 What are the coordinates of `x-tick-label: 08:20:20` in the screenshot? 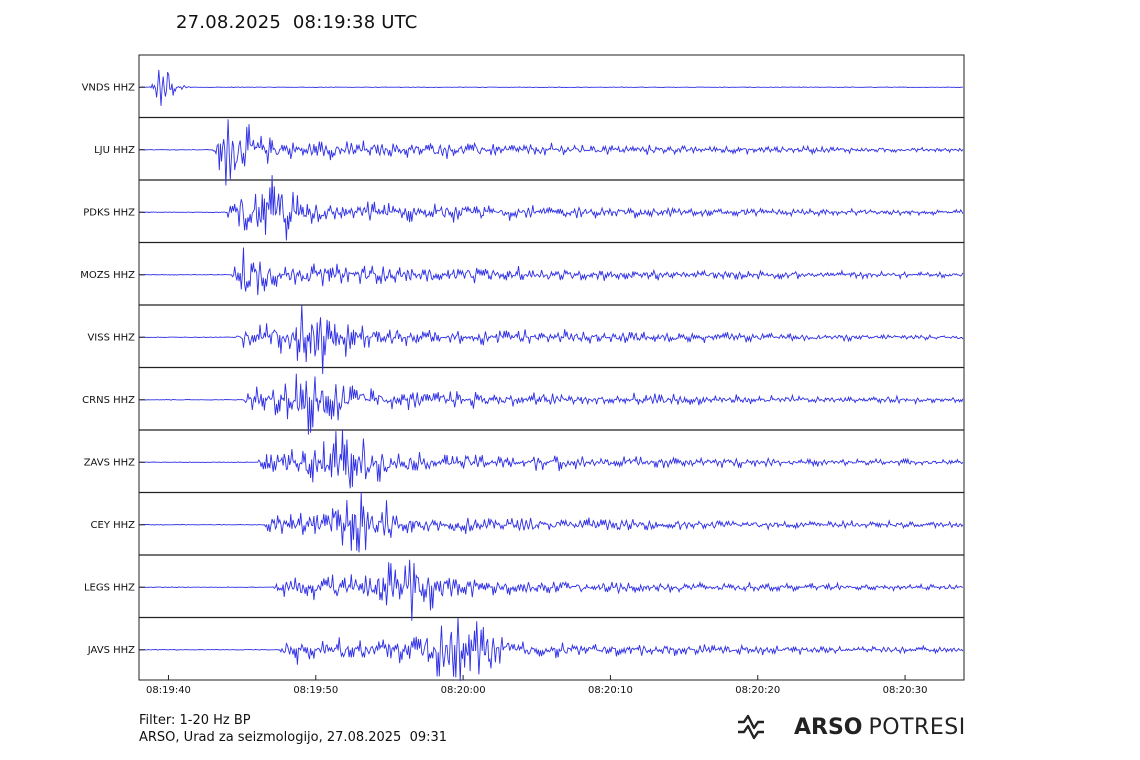 It's located at (757, 690).